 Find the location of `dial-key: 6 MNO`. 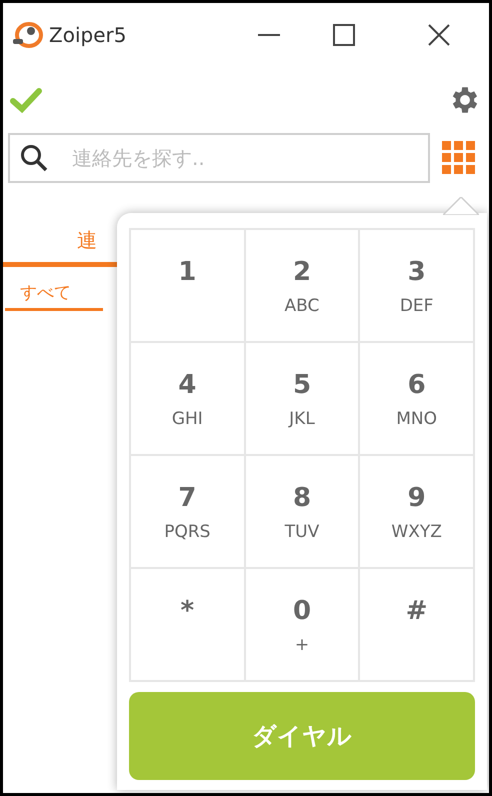

dial-key: 6 MNO is located at coordinates (416, 398).